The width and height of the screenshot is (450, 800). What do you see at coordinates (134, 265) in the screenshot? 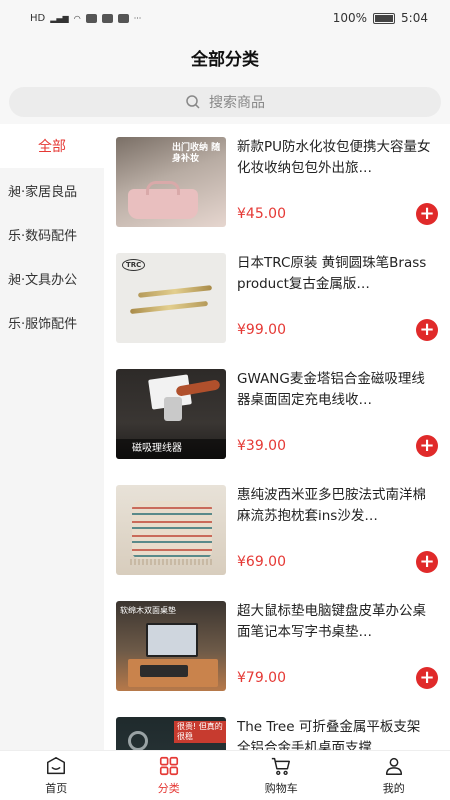
I see `brand-logo: TRC` at bounding box center [134, 265].